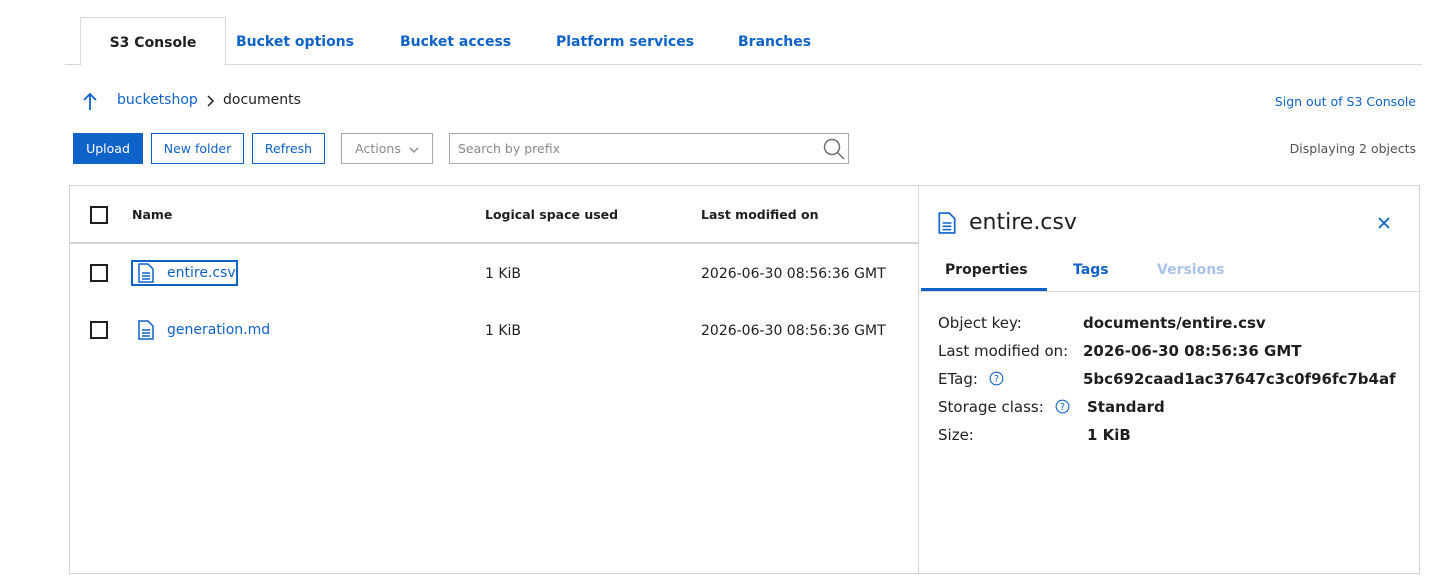 This screenshot has height=584, width=1441. Describe the element at coordinates (414, 150) in the screenshot. I see `chevron-down-icon` at that location.